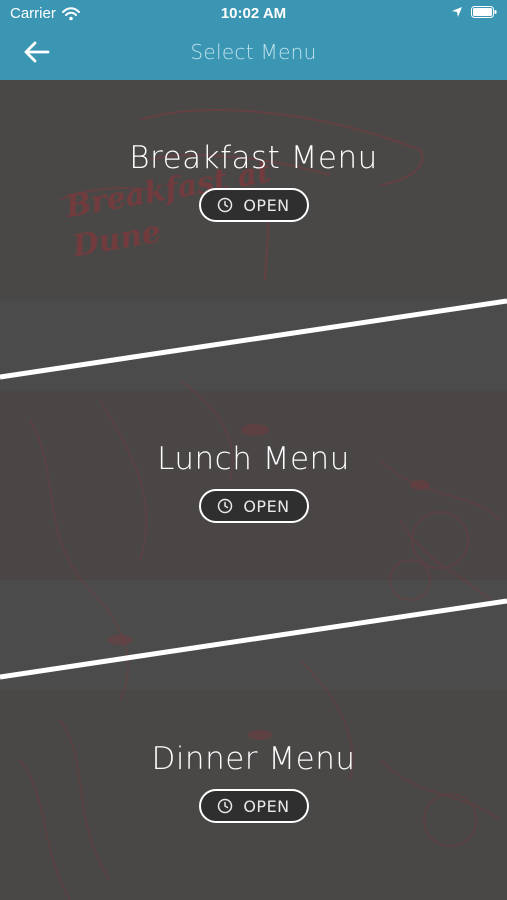 The height and width of the screenshot is (900, 507). I want to click on menu-title: Lunch Menu, so click(253, 459).